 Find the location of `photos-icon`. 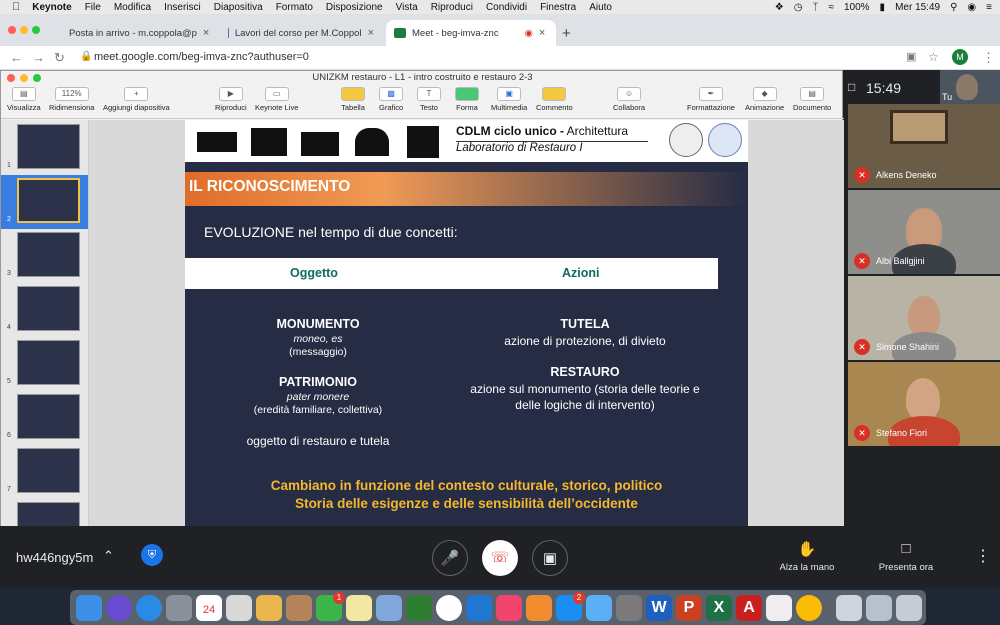

photos-icon is located at coordinates (449, 608).